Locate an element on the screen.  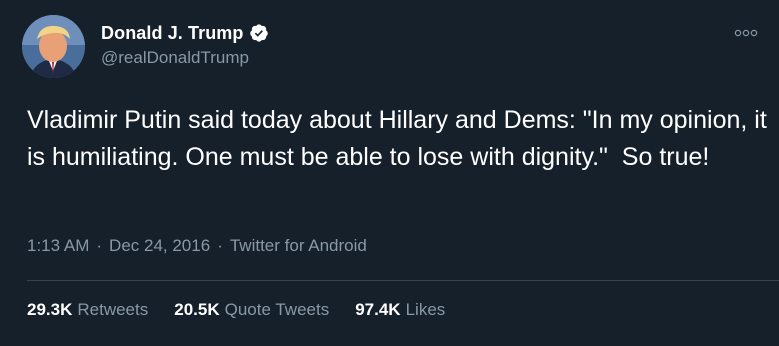
tweet-date: Dec 24, 2016 is located at coordinates (159, 246).